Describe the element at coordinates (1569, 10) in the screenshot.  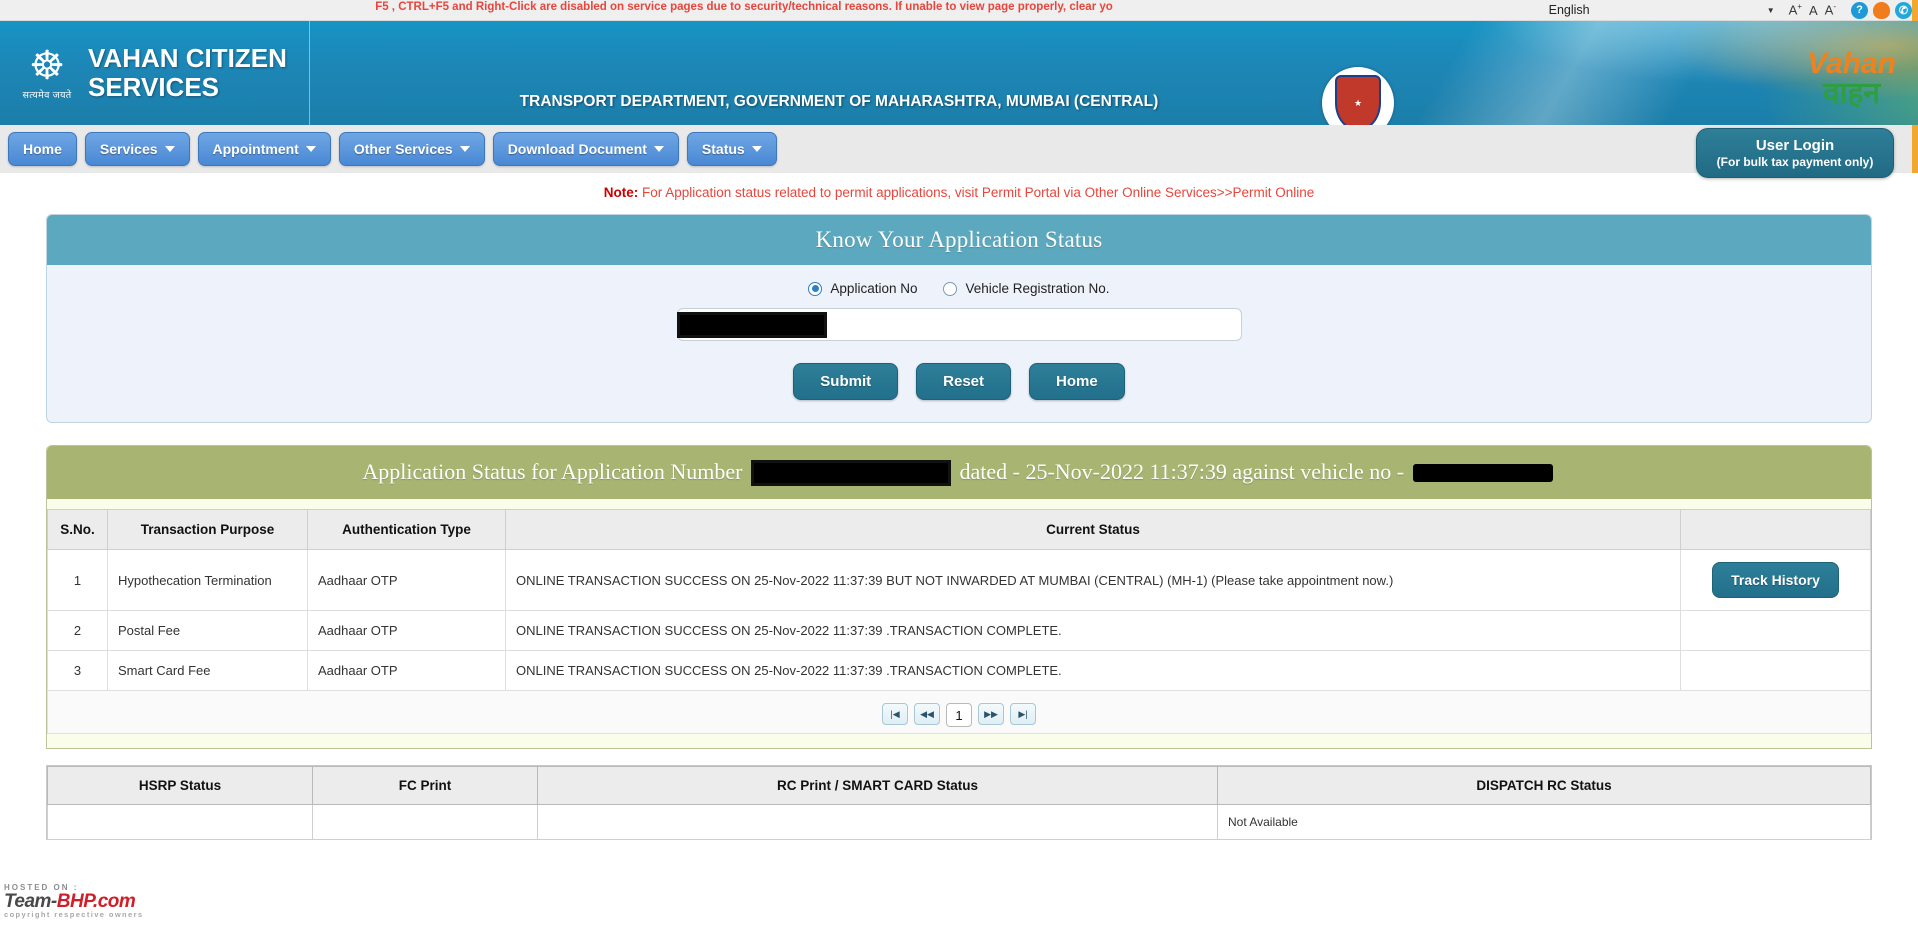
I see `language-selector-value: English` at that location.